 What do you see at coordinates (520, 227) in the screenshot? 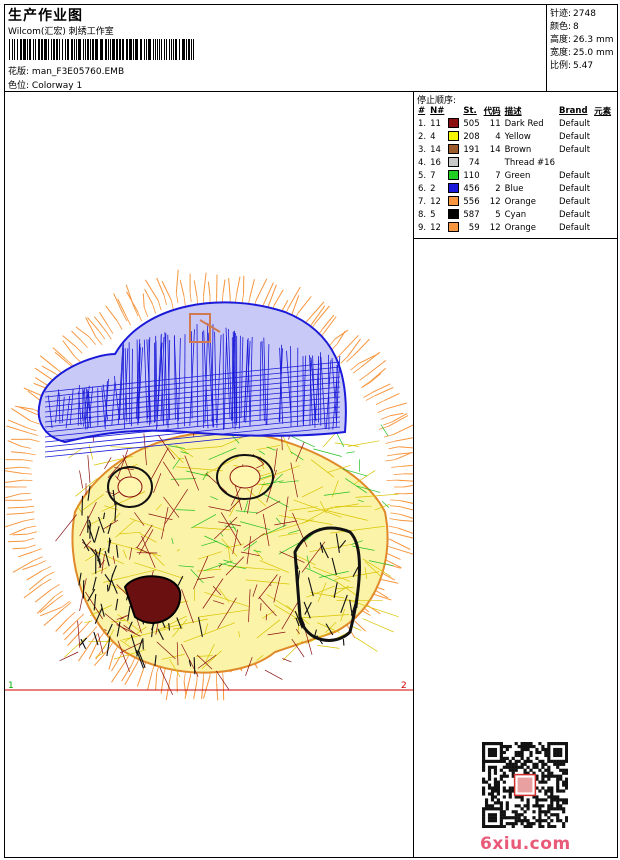
I see `row-description: Orange` at bounding box center [520, 227].